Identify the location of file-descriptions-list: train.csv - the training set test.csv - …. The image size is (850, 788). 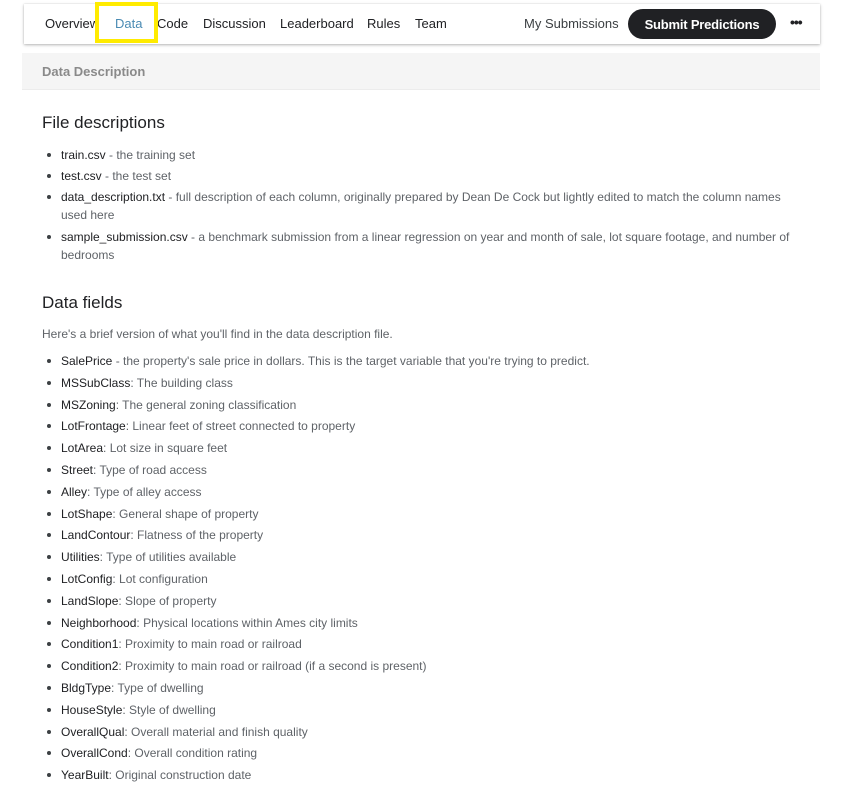
(422, 207).